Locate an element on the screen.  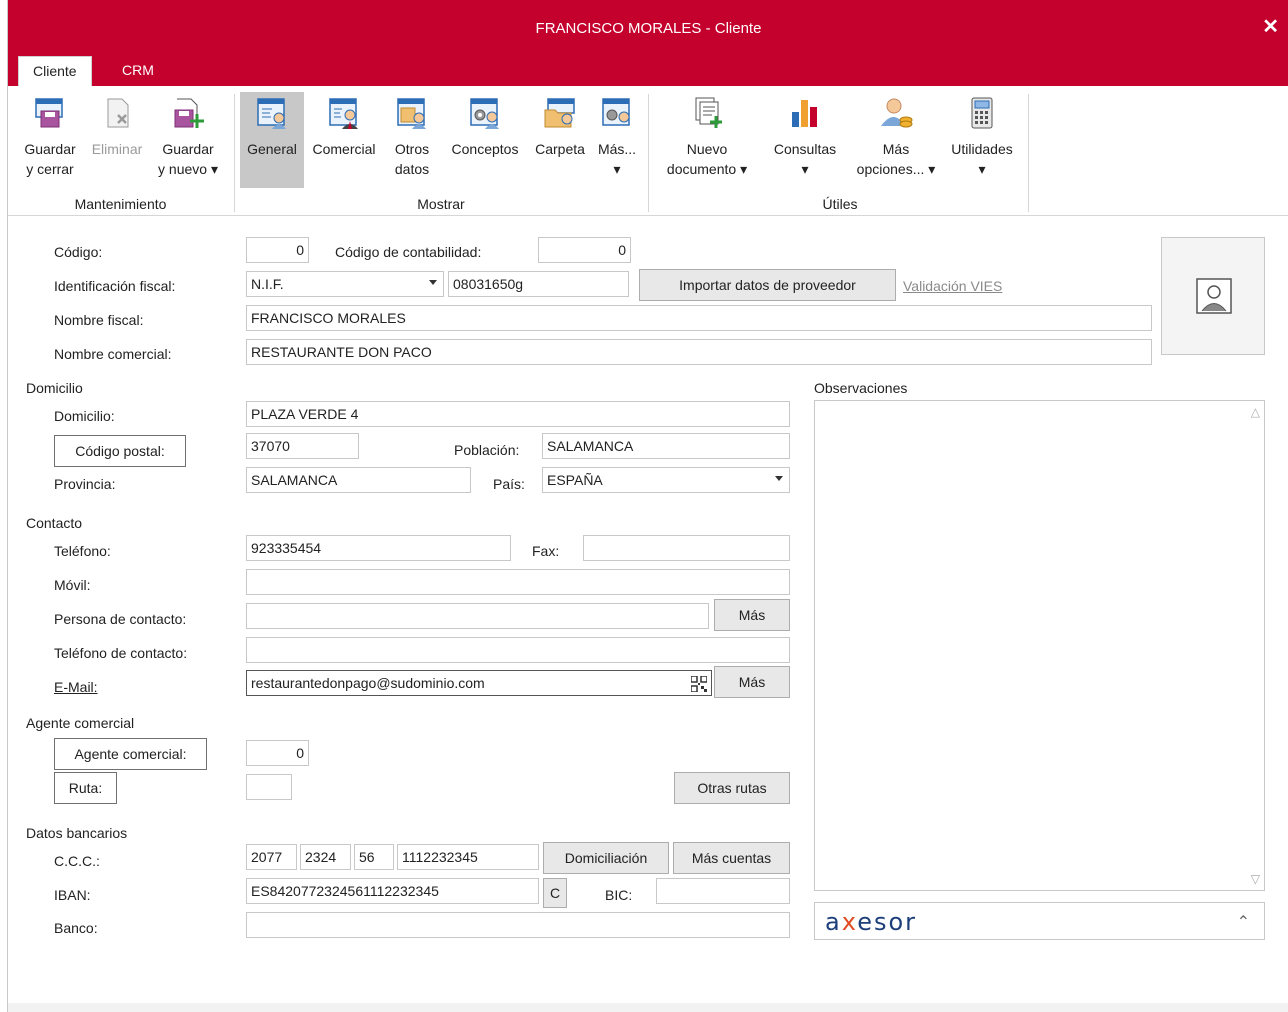
qr-code-icon is located at coordinates (699, 684).